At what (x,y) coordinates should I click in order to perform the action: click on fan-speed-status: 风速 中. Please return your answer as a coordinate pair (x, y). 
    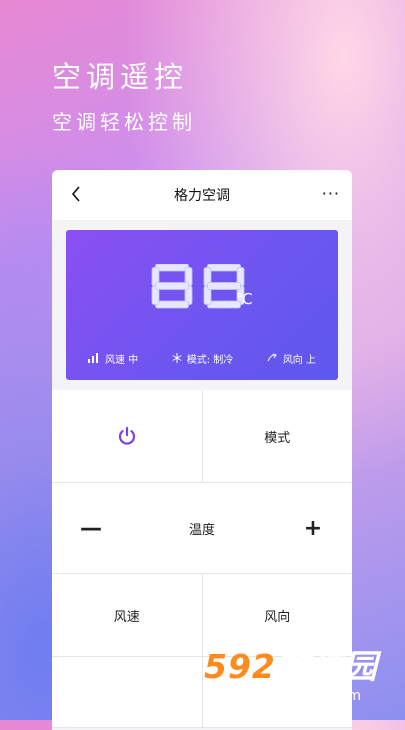
    Looking at the image, I should click on (113, 358).